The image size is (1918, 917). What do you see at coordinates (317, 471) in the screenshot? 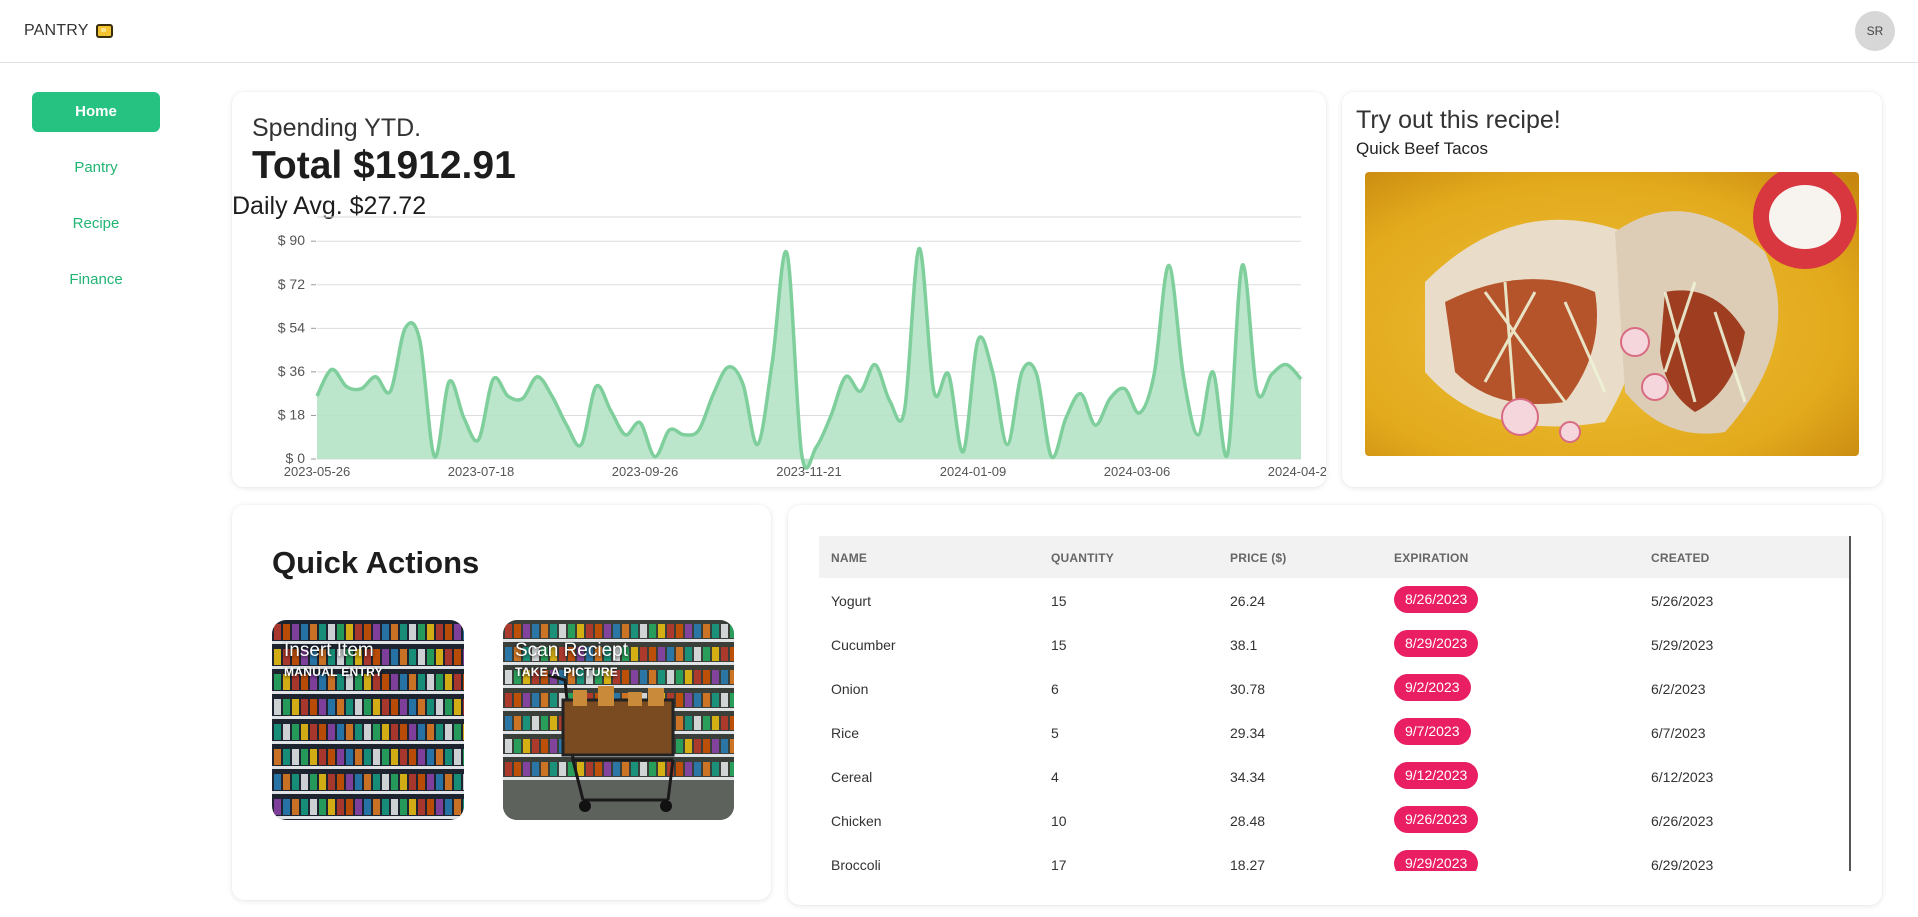
I see `x-tick-label: 2023-05-26` at bounding box center [317, 471].